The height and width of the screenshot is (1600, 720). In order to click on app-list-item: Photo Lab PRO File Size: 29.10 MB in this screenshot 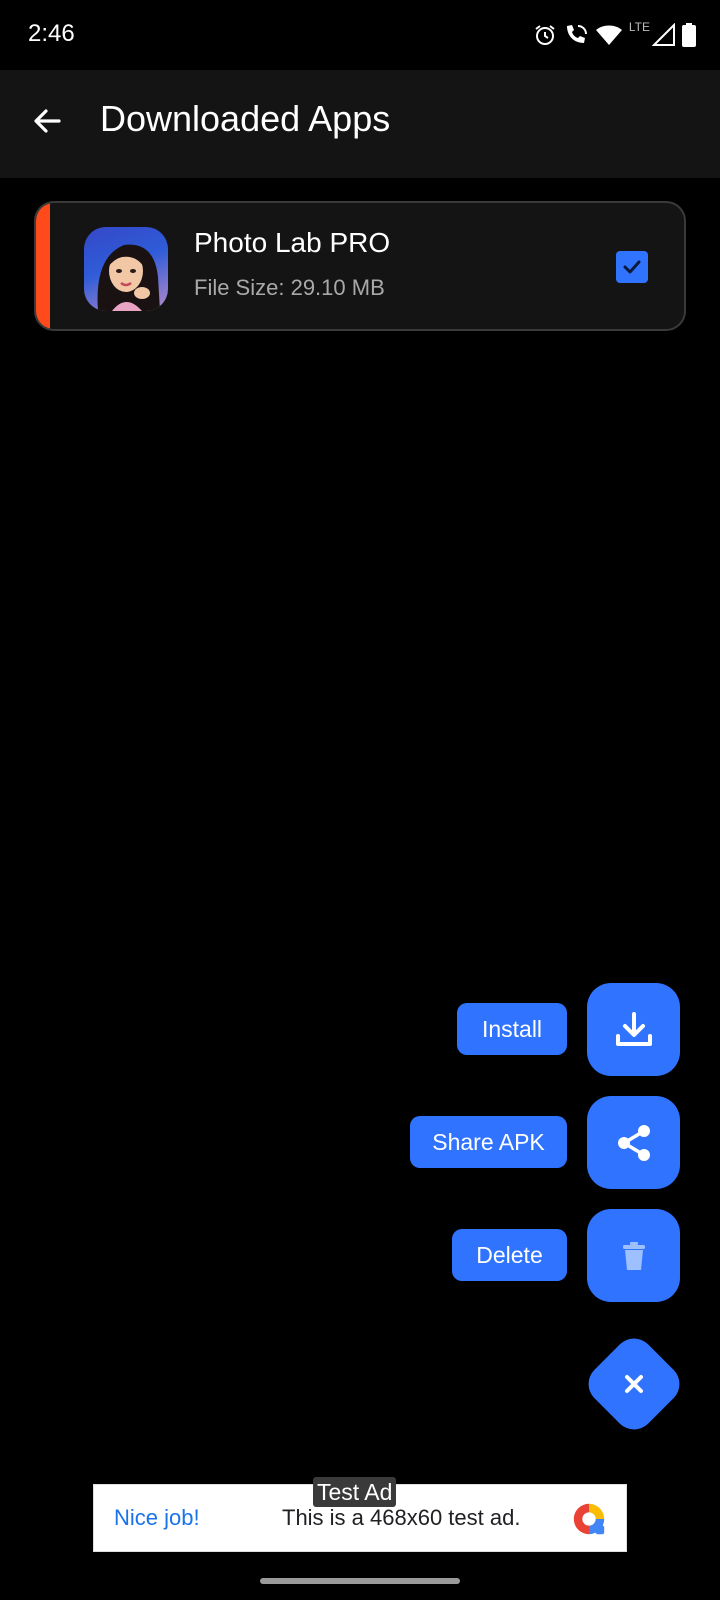, I will do `click(360, 266)`.